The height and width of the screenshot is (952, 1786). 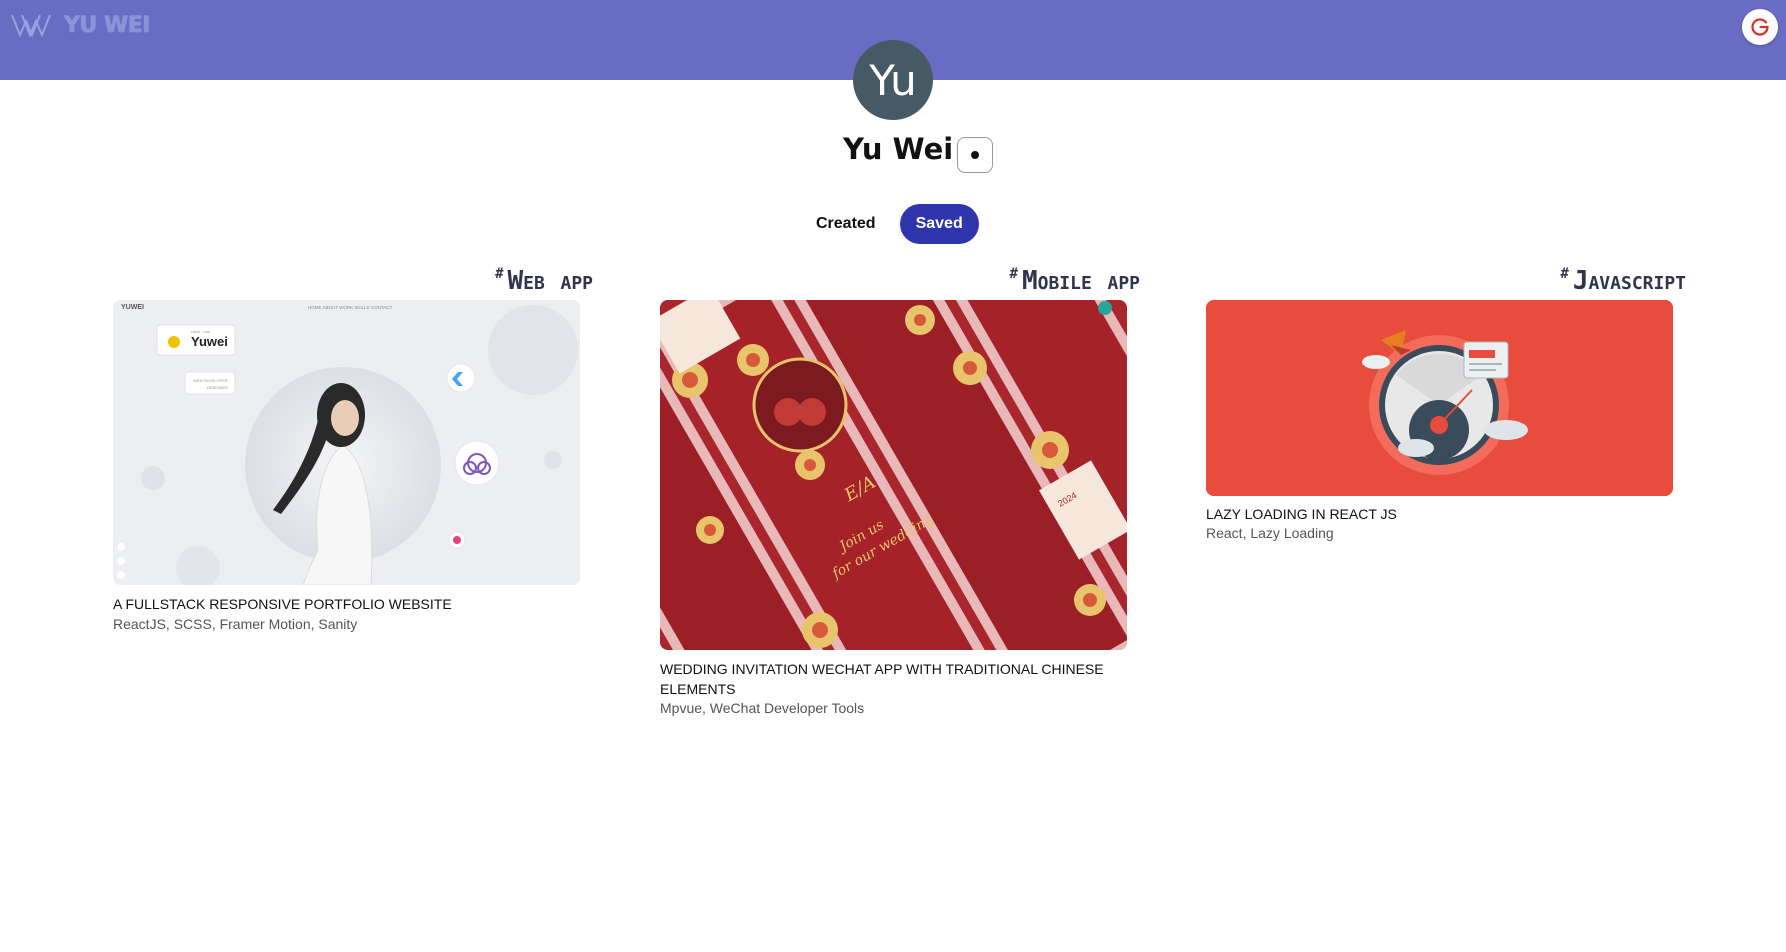 I want to click on avatar-initials: Yu, so click(x=893, y=80).